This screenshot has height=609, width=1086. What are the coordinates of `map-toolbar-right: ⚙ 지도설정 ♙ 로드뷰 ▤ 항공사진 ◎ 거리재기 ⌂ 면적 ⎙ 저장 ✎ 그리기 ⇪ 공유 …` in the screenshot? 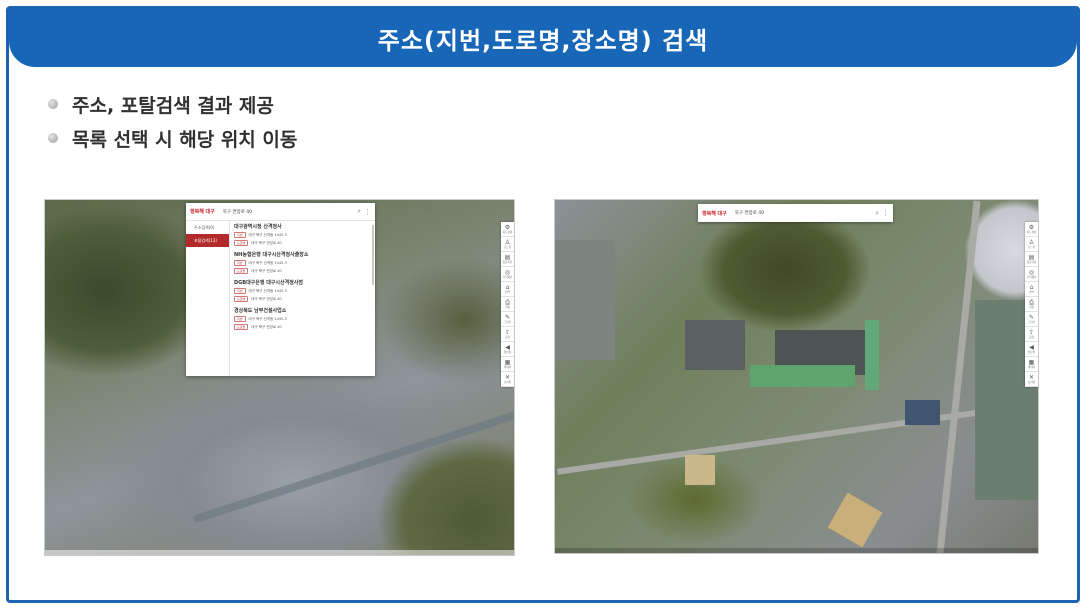 It's located at (1031, 304).